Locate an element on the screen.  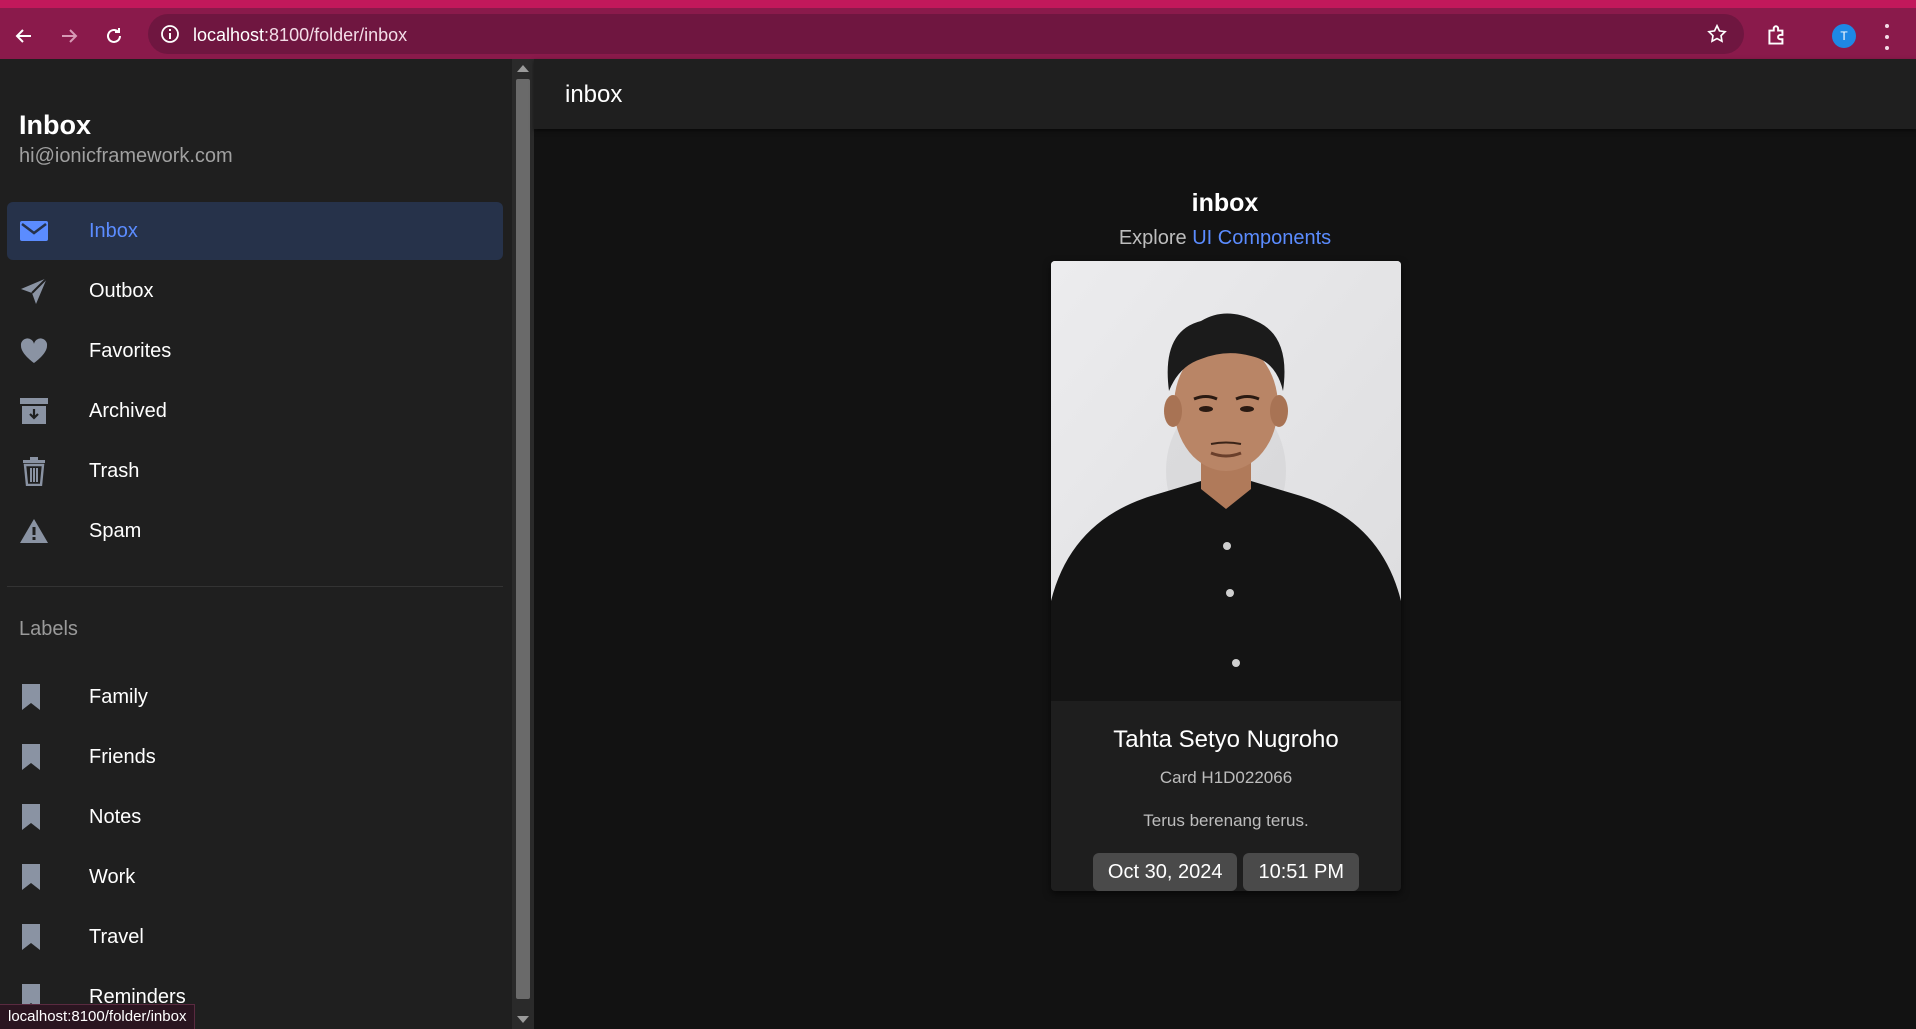
explore-line: Explore UI Components is located at coordinates (1225, 238).